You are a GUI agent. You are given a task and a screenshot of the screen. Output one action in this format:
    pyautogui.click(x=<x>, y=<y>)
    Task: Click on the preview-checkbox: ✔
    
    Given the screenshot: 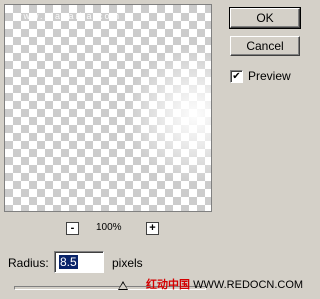 What is the action you would take?
    pyautogui.click(x=236, y=76)
    